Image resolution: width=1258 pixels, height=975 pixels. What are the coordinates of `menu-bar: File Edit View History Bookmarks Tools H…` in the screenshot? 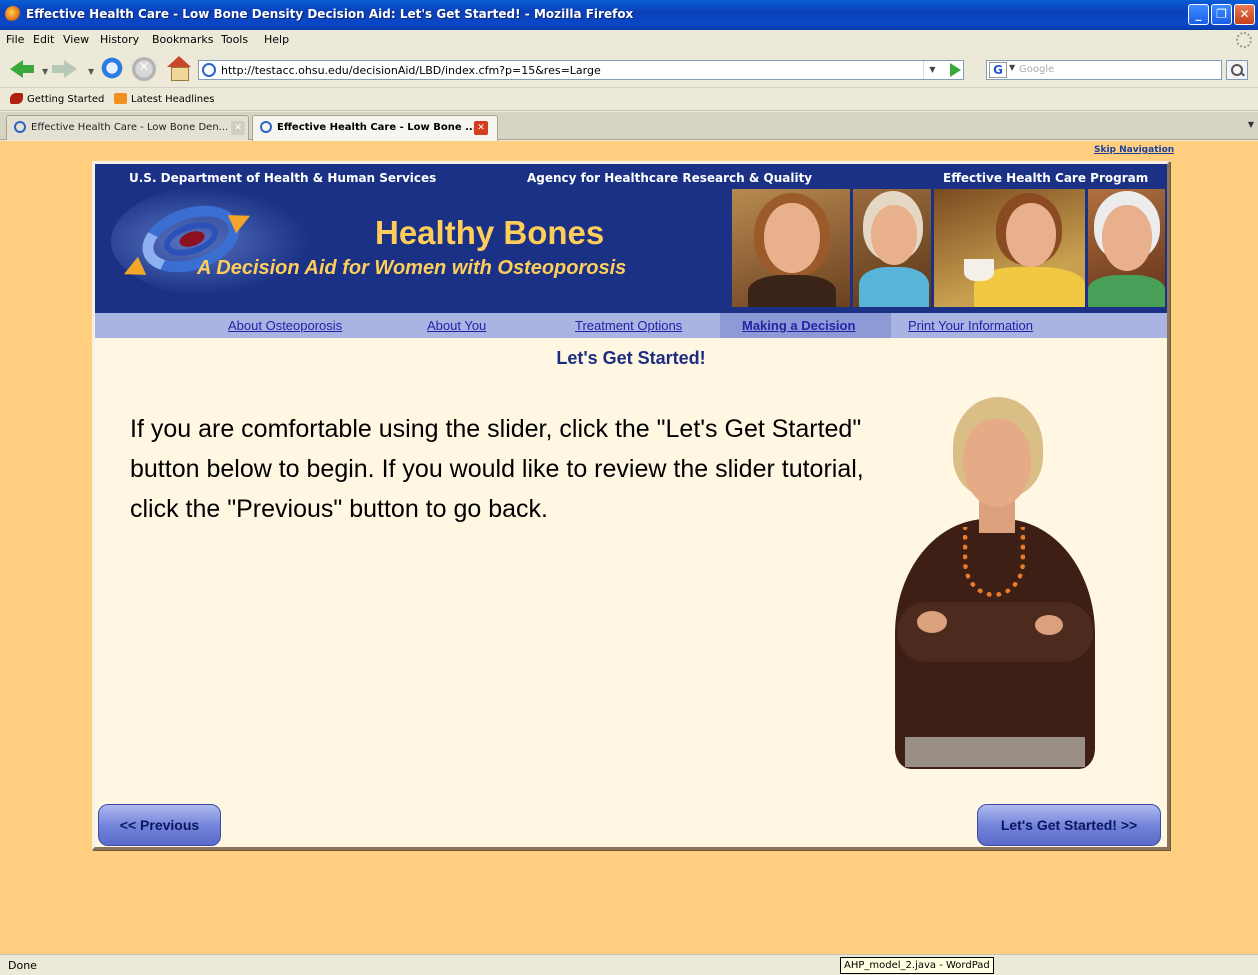 It's located at (629, 40).